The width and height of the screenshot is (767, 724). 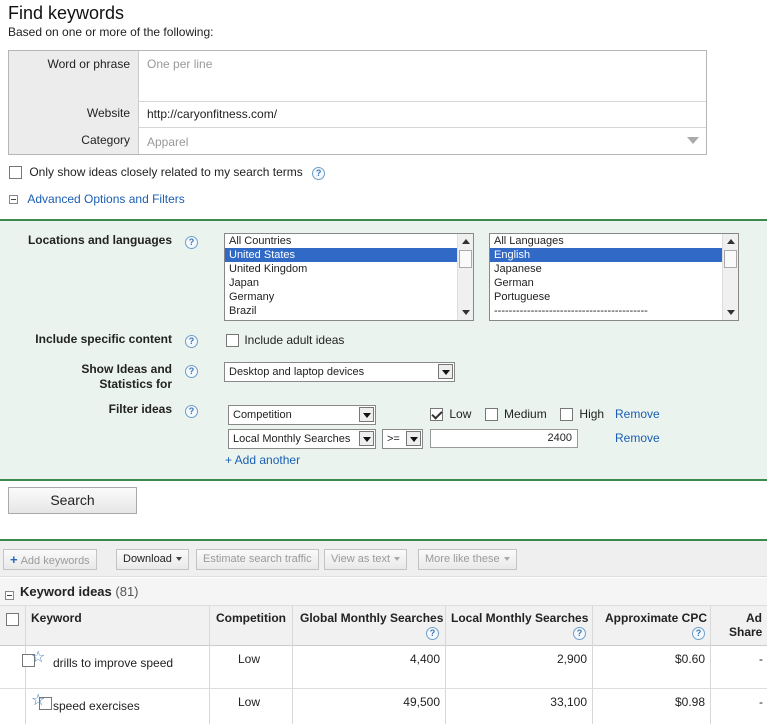 I want to click on filter2-value-input: 2400, so click(x=504, y=438).